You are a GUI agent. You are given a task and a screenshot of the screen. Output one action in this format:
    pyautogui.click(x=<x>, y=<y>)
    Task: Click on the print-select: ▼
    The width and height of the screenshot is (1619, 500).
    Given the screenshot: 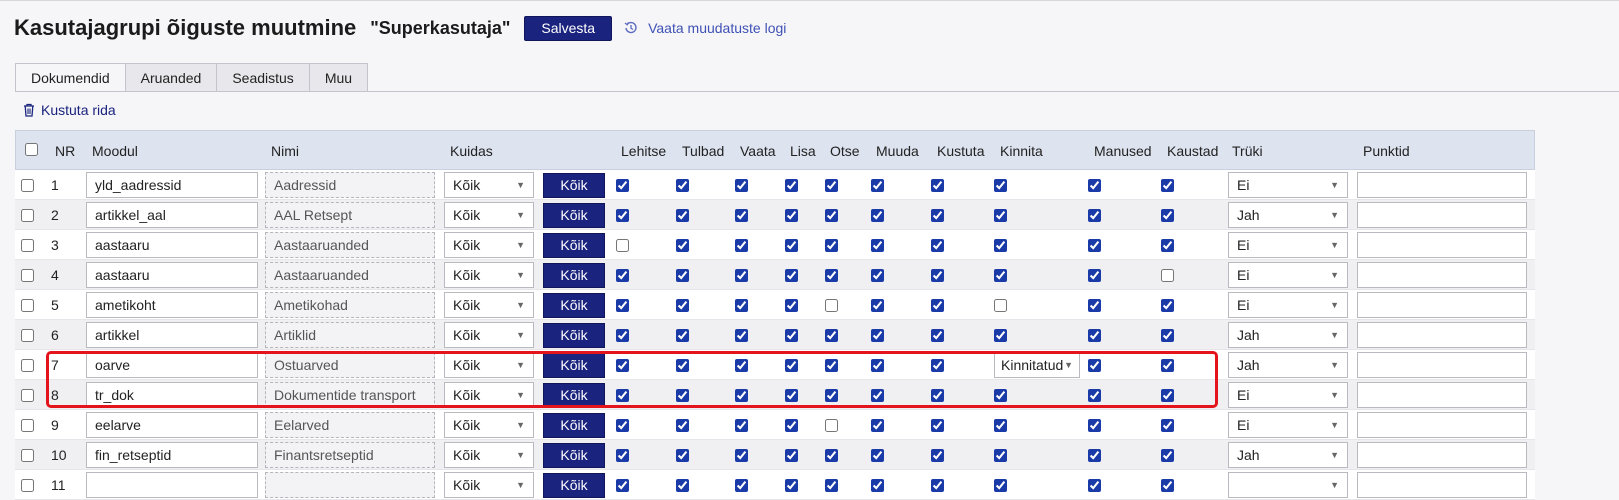 What is the action you would take?
    pyautogui.click(x=1288, y=485)
    